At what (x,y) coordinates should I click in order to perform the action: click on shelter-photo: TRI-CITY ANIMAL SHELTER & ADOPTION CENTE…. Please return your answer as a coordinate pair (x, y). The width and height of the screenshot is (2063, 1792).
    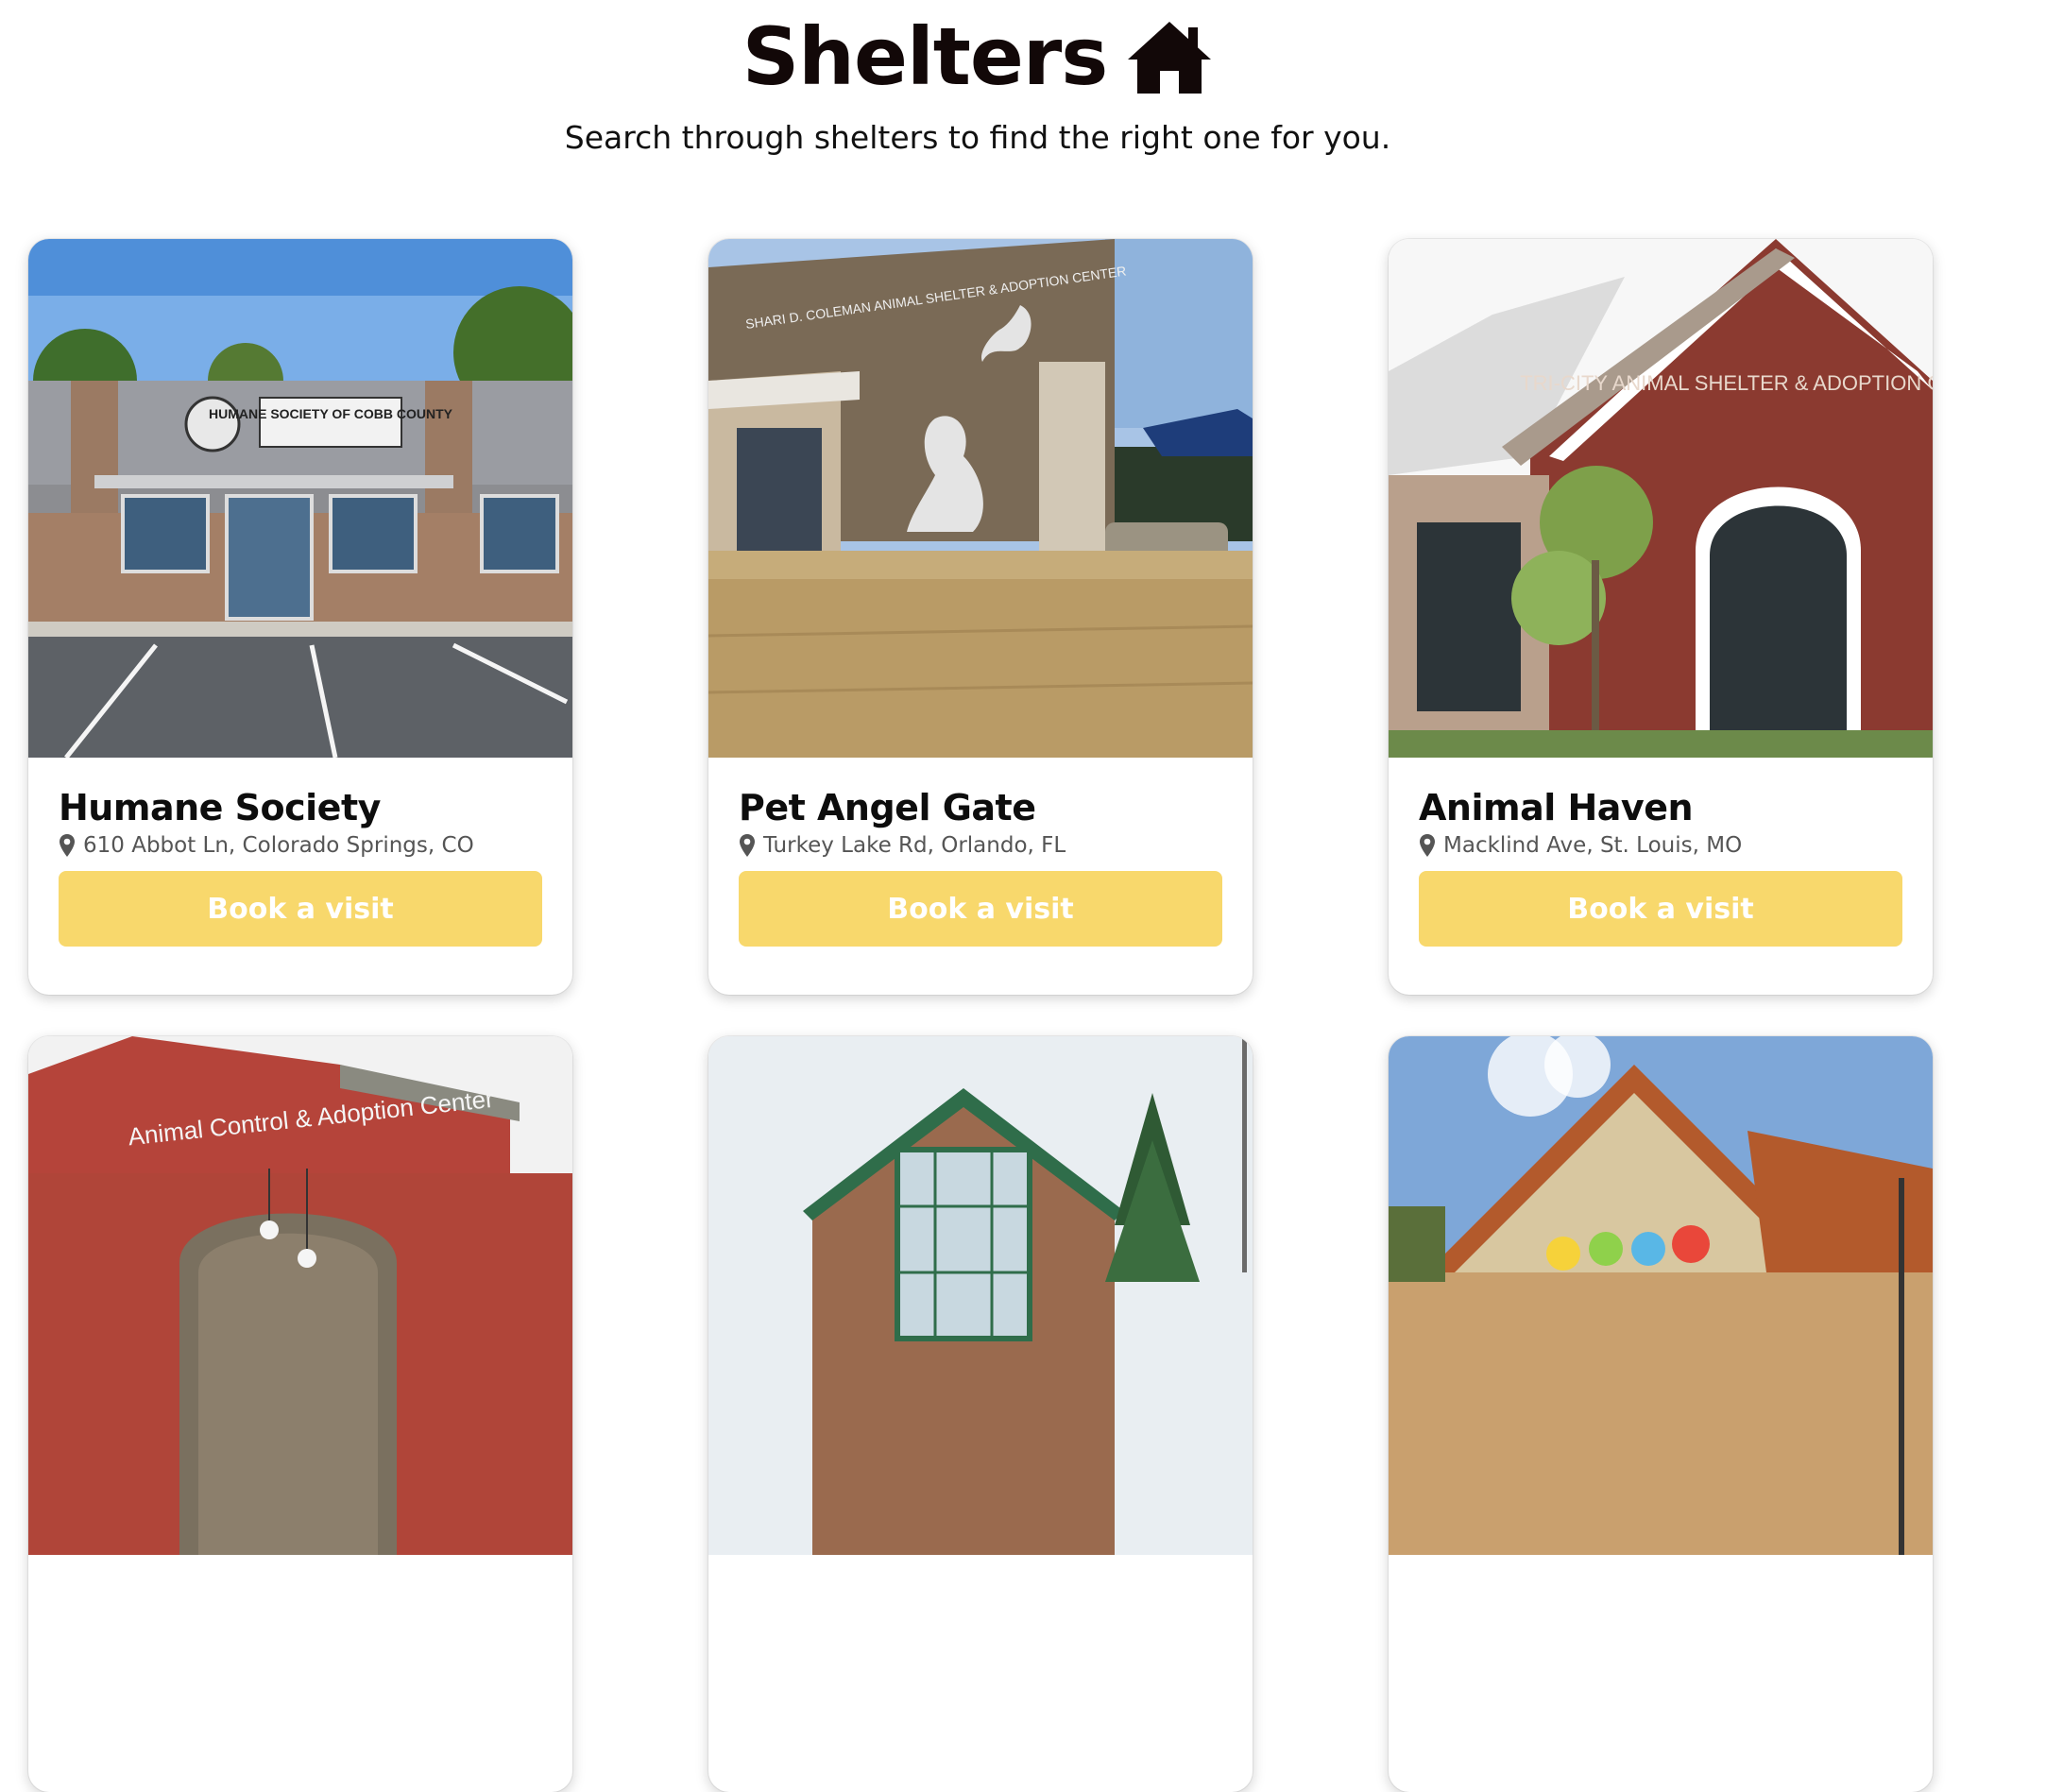
    Looking at the image, I should click on (1661, 498).